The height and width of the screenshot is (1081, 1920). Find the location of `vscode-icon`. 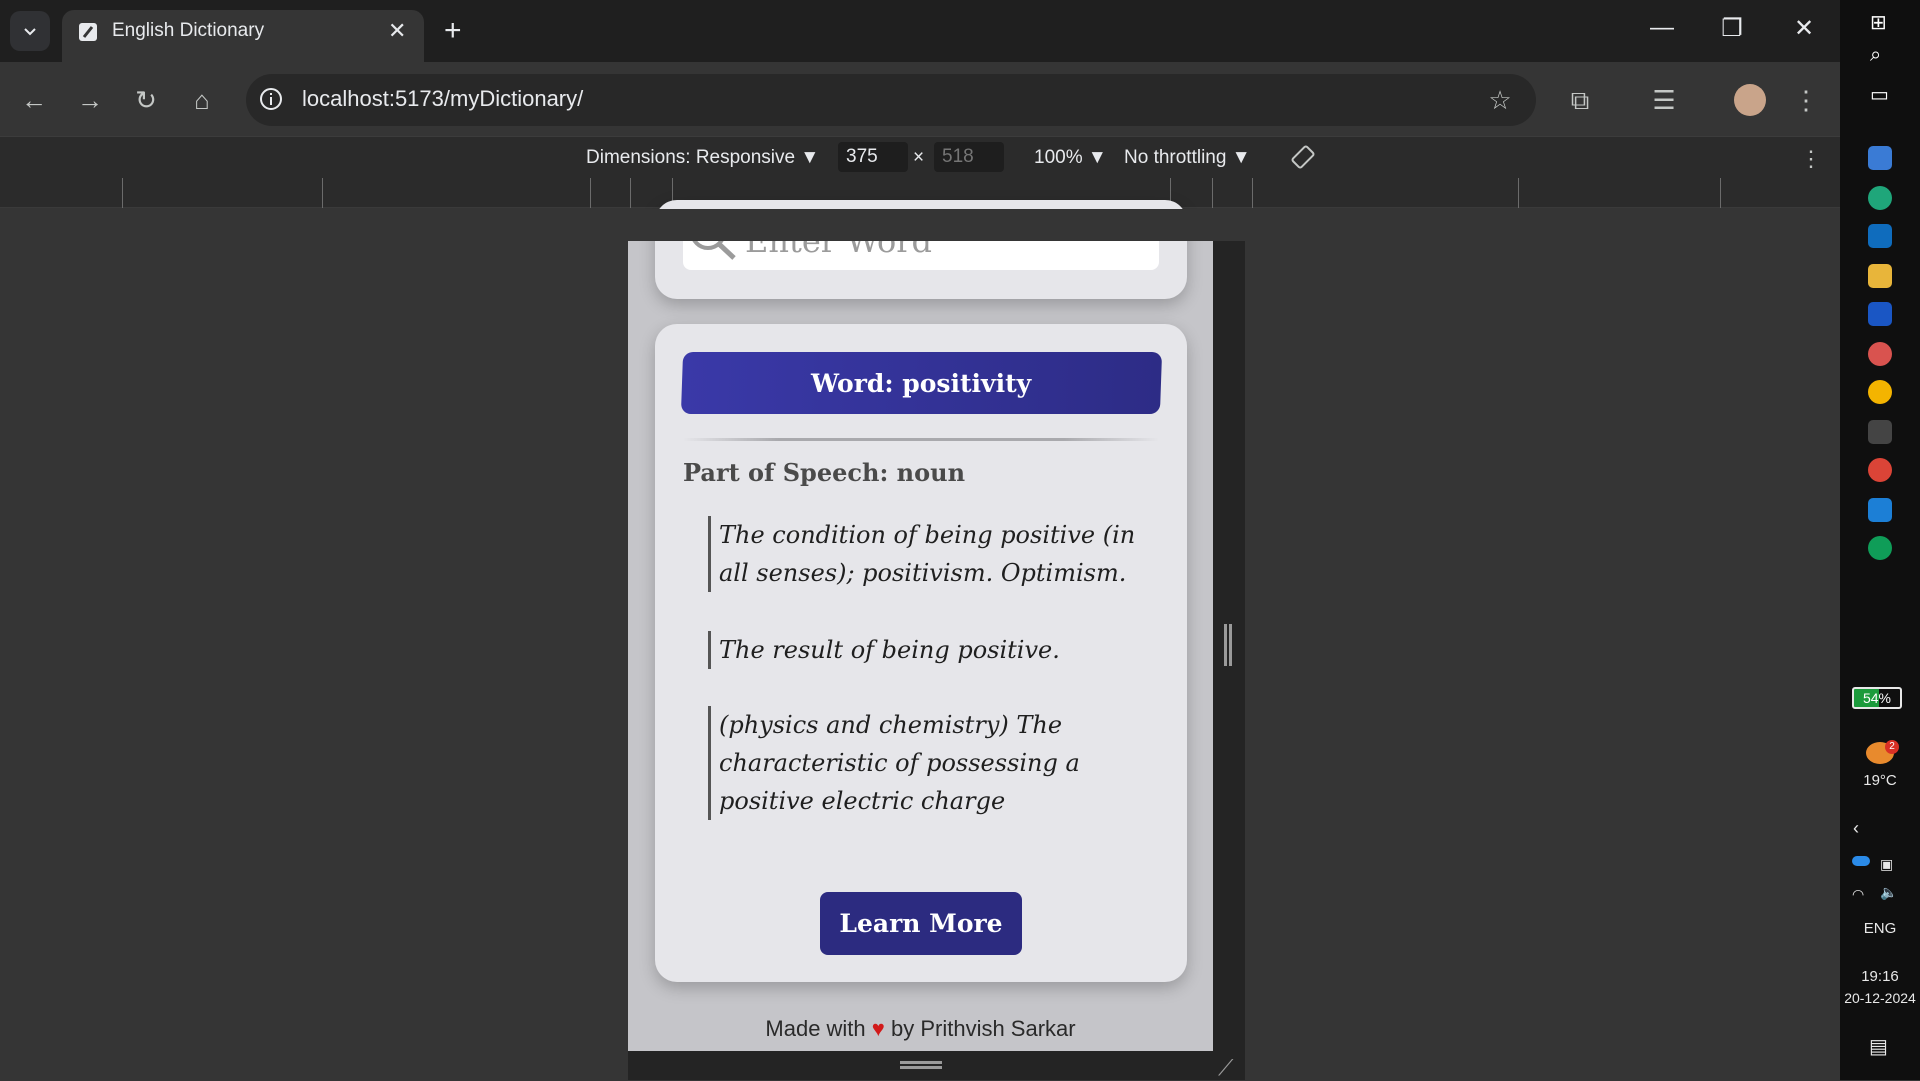

vscode-icon is located at coordinates (1880, 510).